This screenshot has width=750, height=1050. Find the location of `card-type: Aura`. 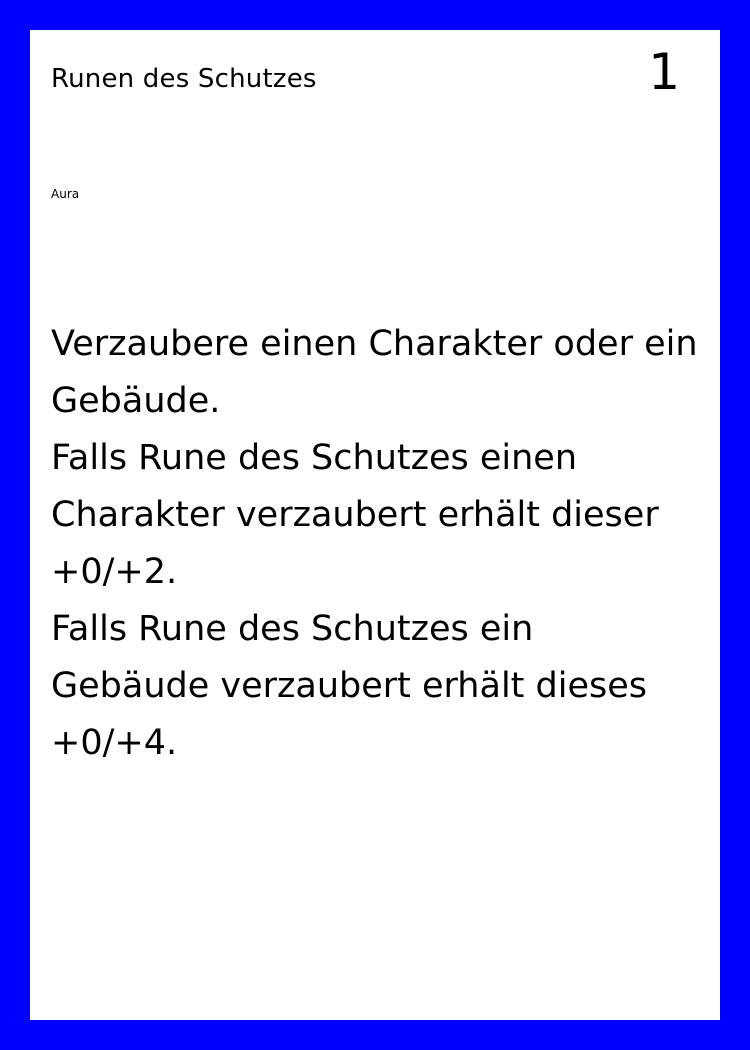

card-type: Aura is located at coordinates (65, 194).